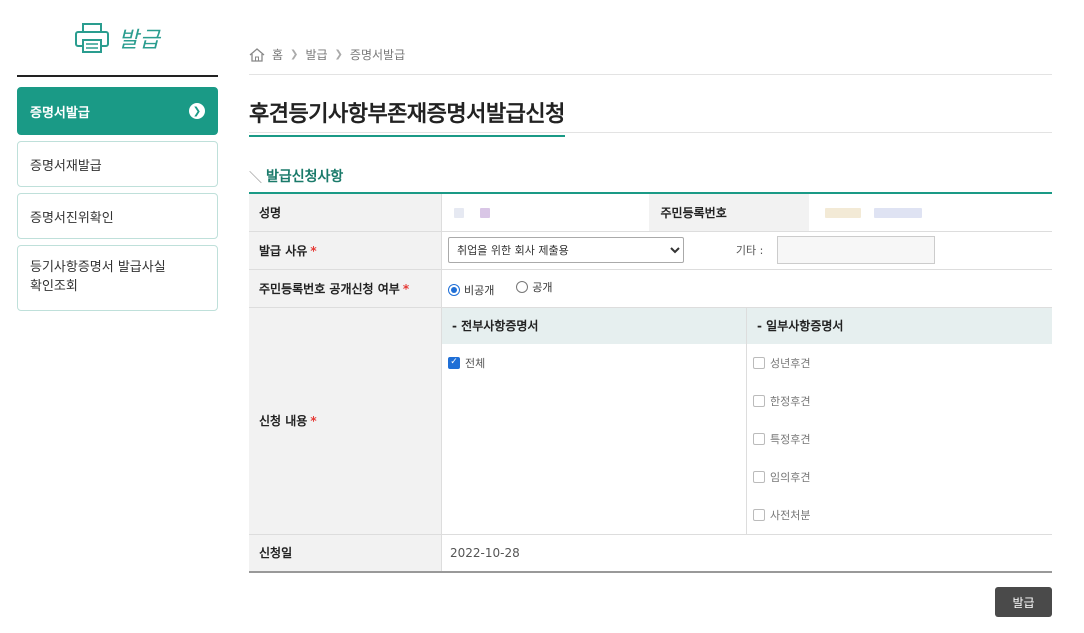 This screenshot has height=633, width=1084. Describe the element at coordinates (98, 277) in the screenshot. I see `sidebar-item-label: 등기사항증명서 발급사실 확인조회` at that location.